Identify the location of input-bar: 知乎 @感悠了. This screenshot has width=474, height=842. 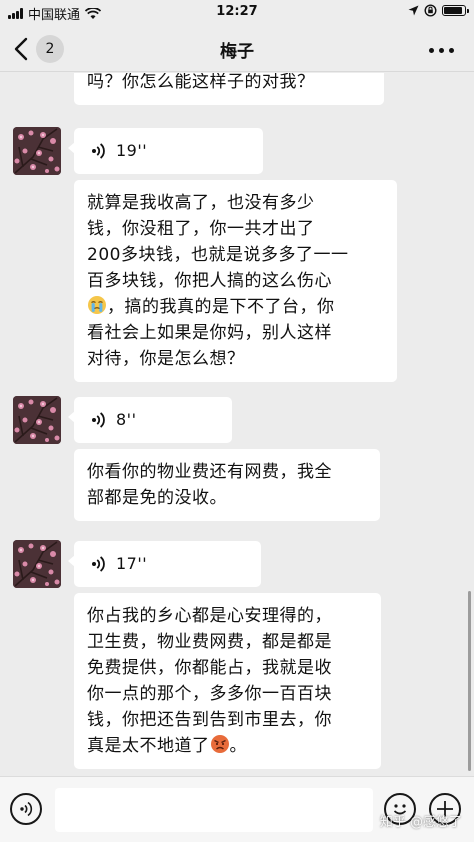
(237, 809).